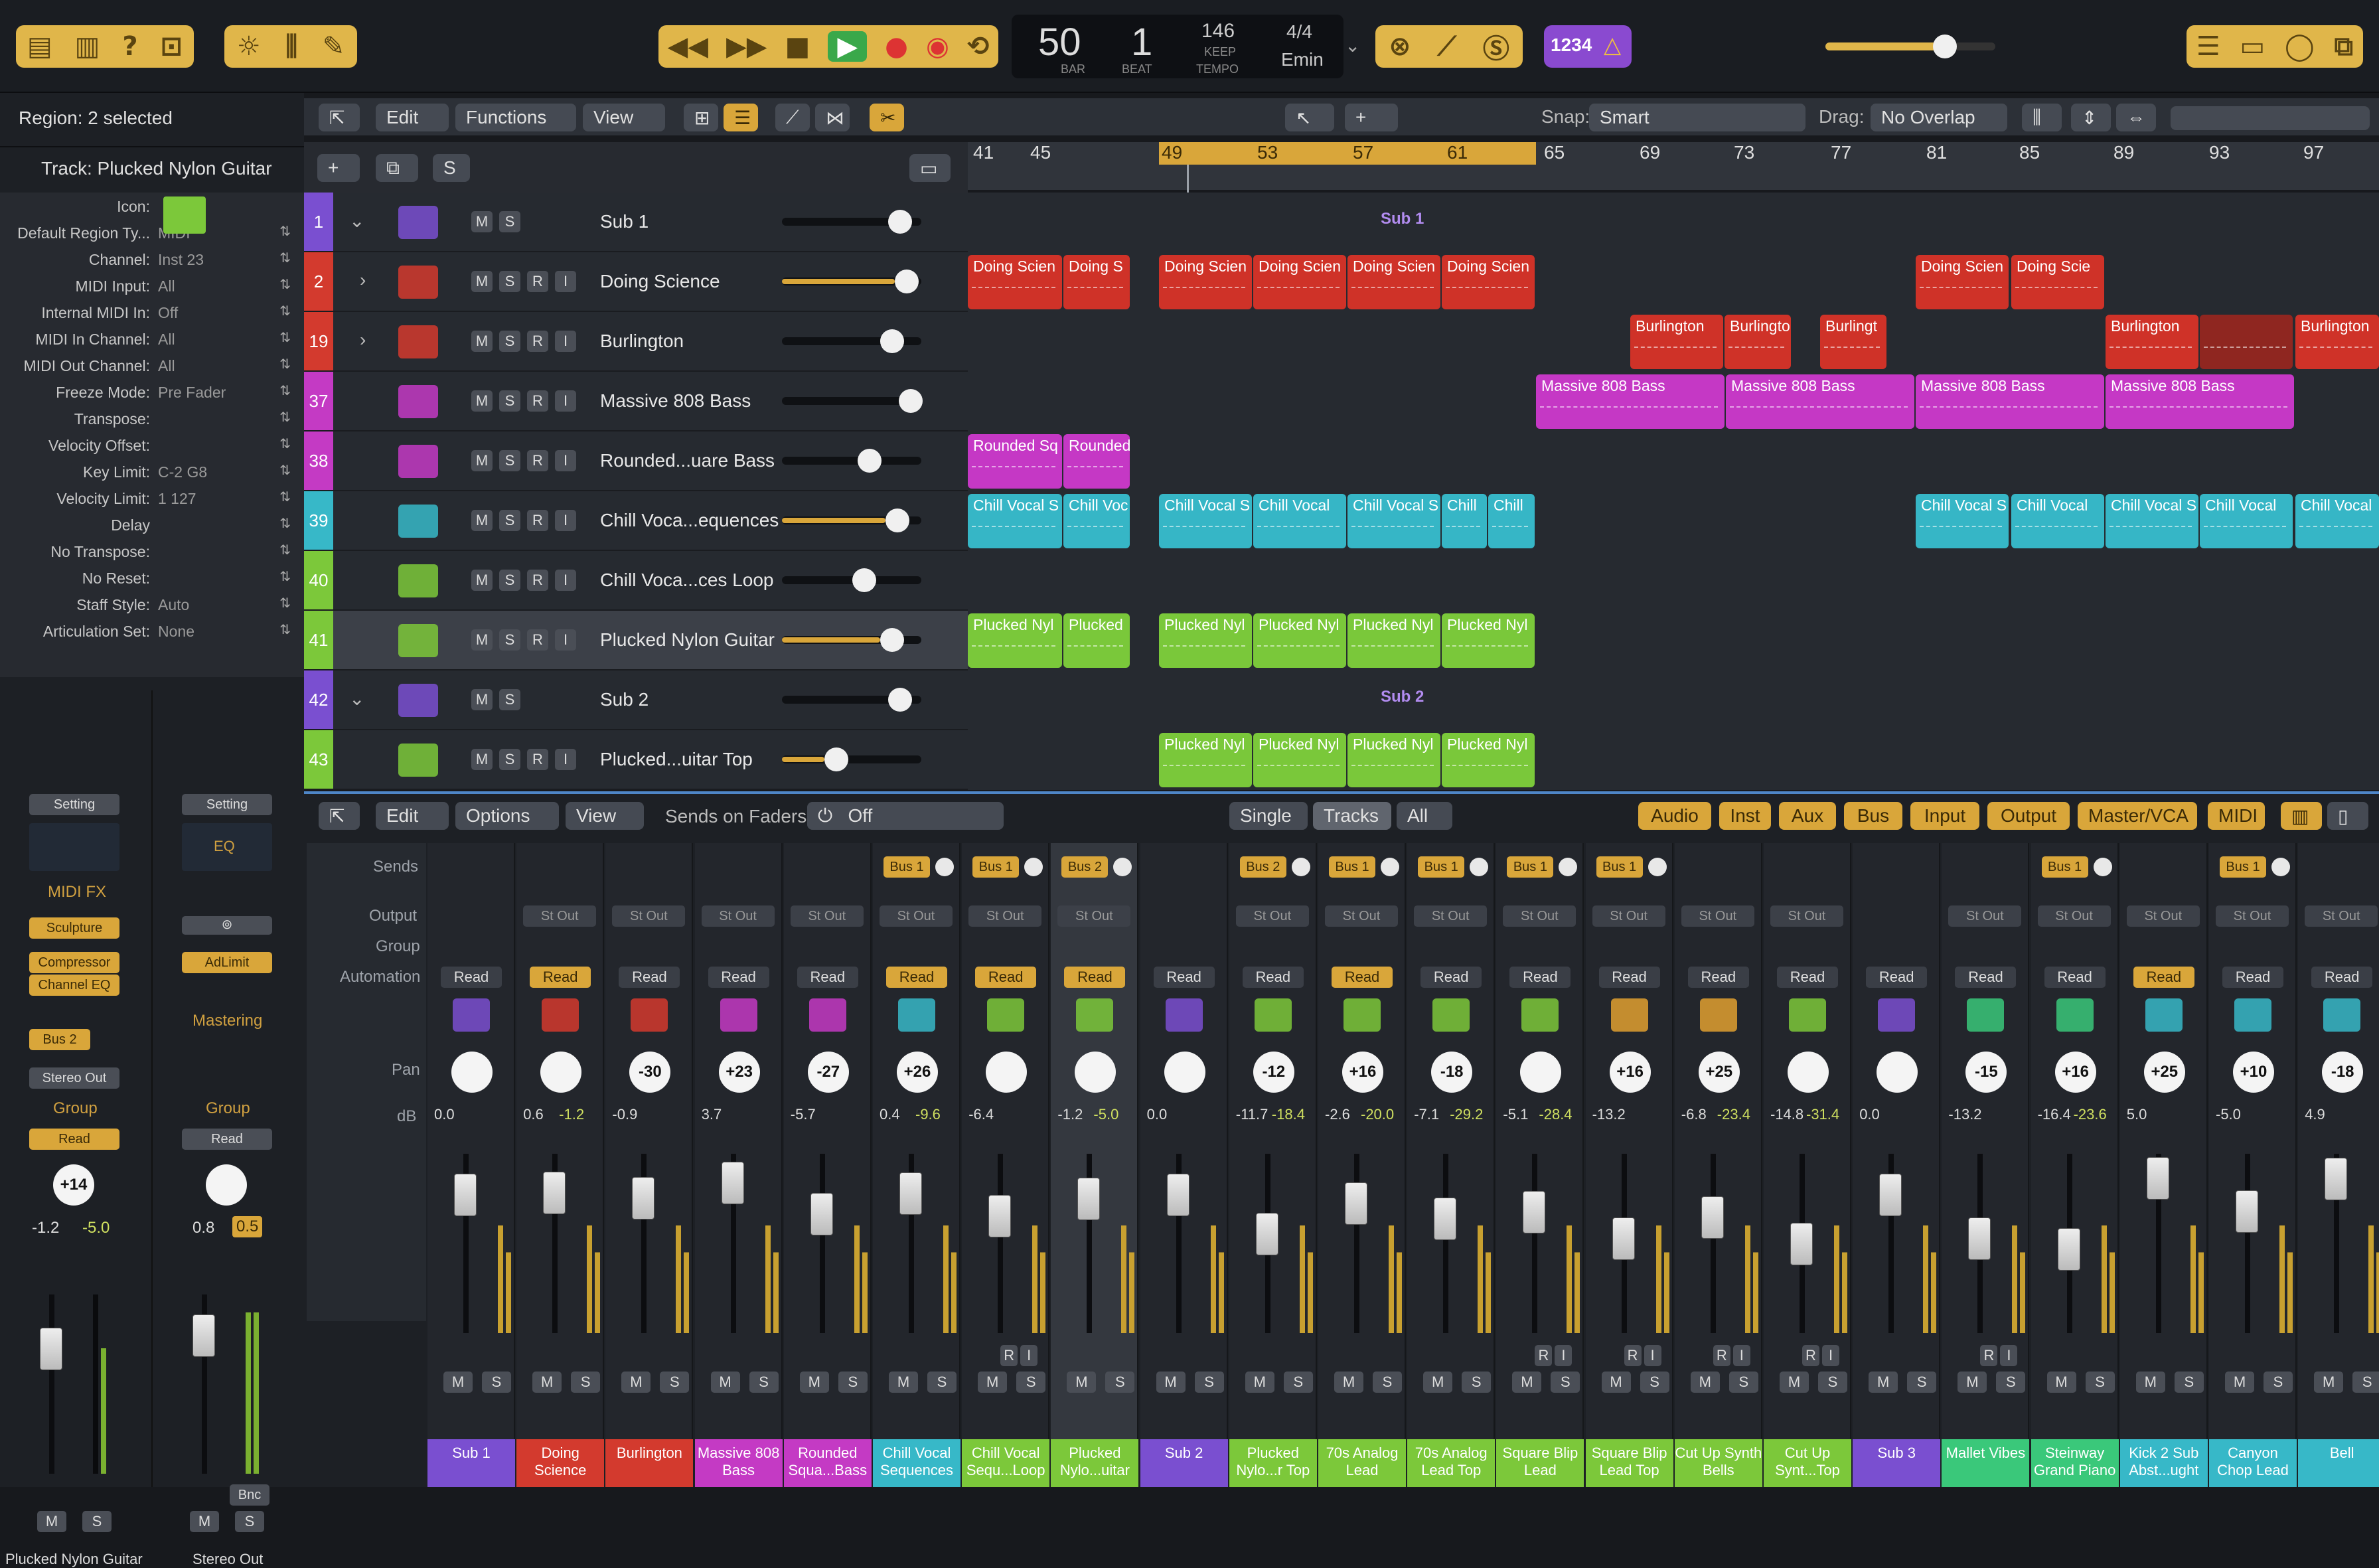 This screenshot has width=2379, height=1568. Describe the element at coordinates (1096, 462) in the screenshot. I see `region: Rounded` at that location.